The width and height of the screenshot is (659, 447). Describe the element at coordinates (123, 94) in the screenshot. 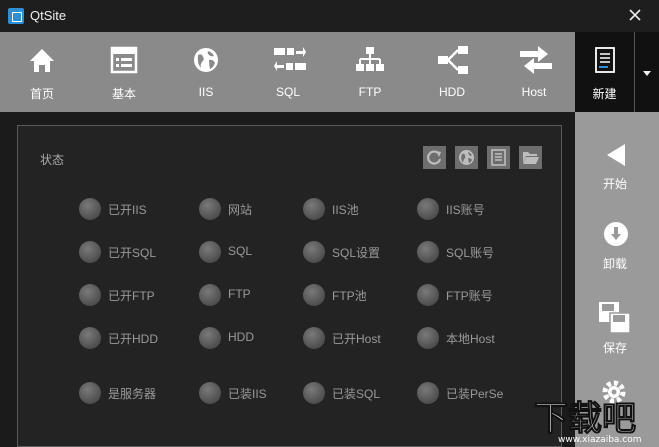

I see `tab-basic-label: 基本` at that location.